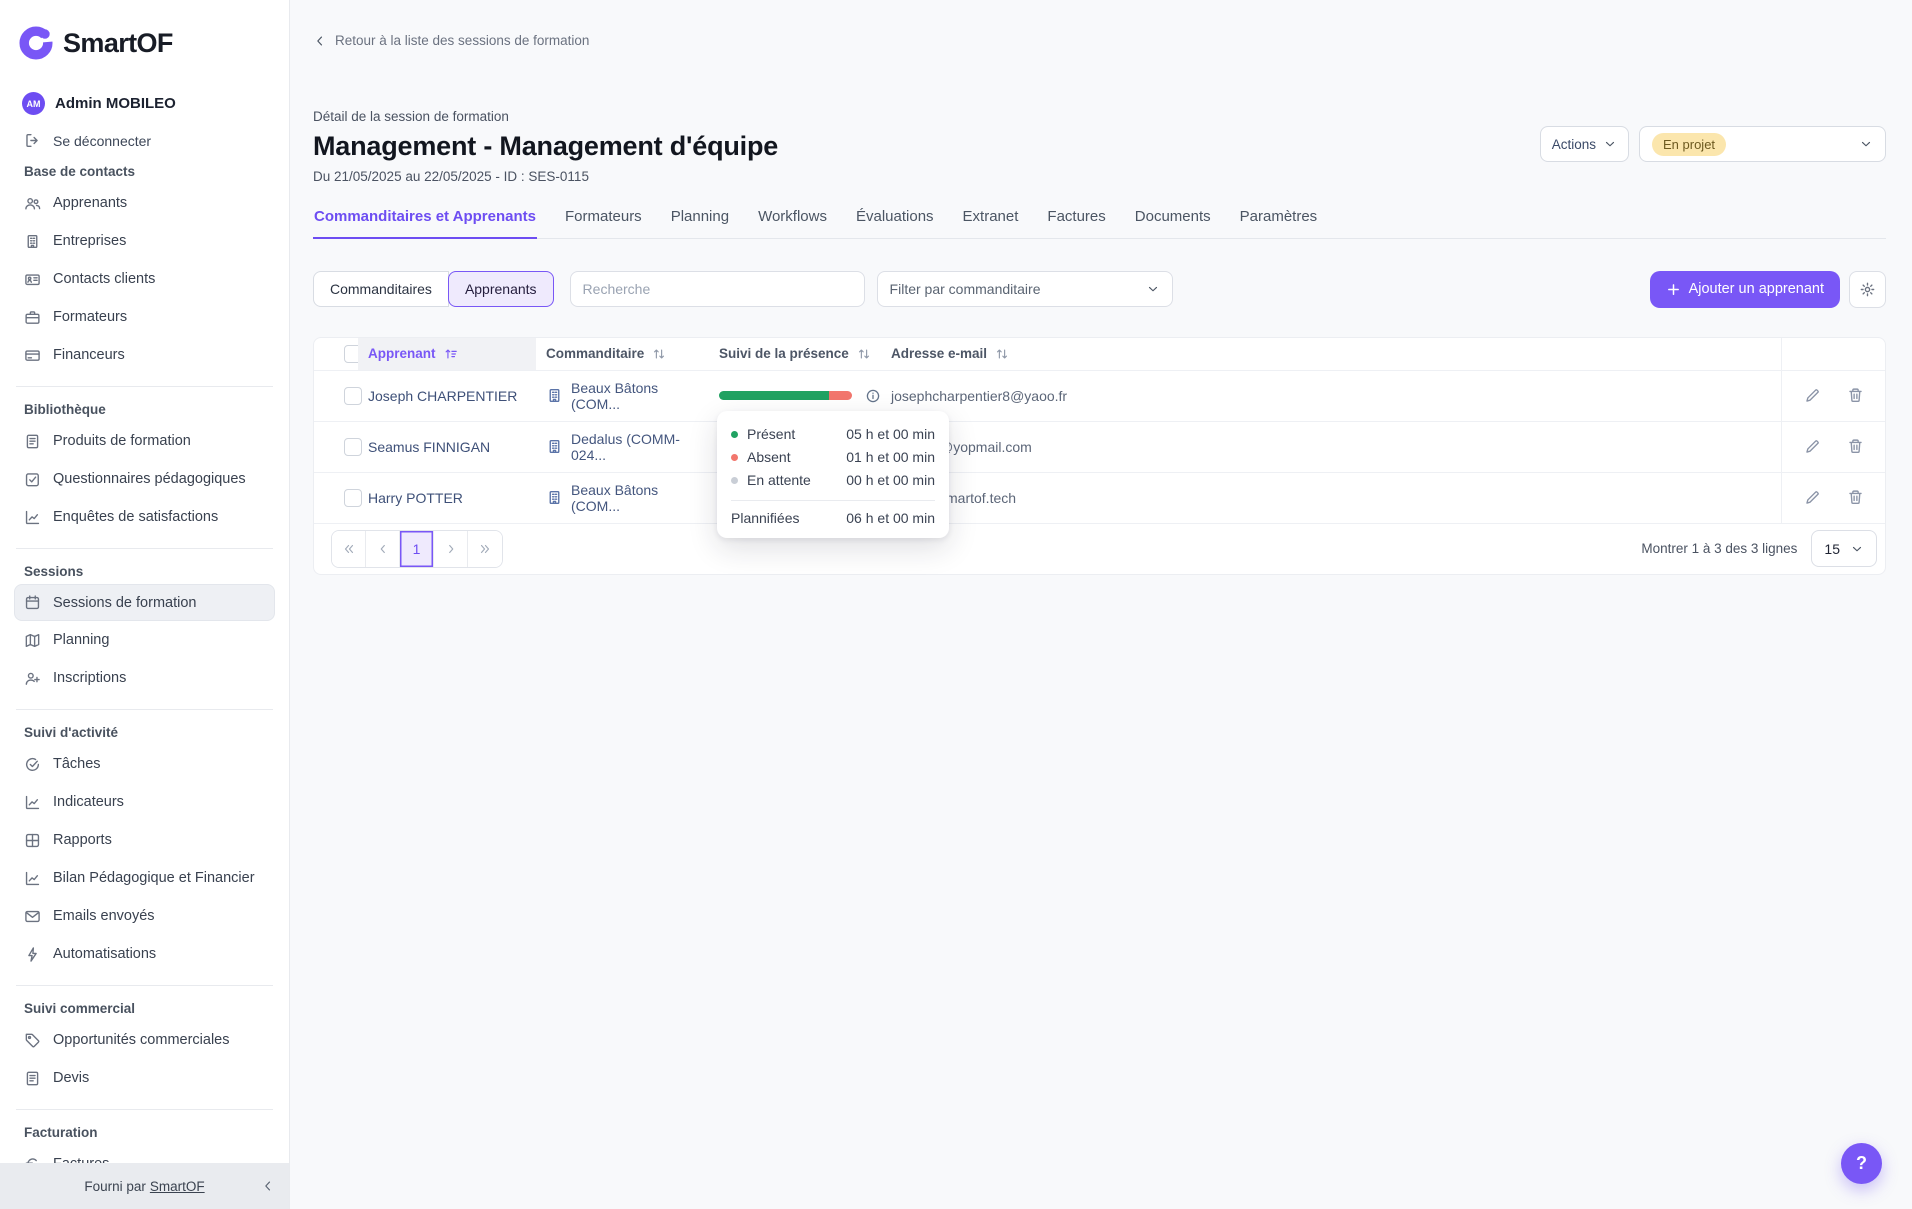 This screenshot has width=1912, height=1209. I want to click on sidebar-item-apprenants: Apprenants, so click(144, 203).